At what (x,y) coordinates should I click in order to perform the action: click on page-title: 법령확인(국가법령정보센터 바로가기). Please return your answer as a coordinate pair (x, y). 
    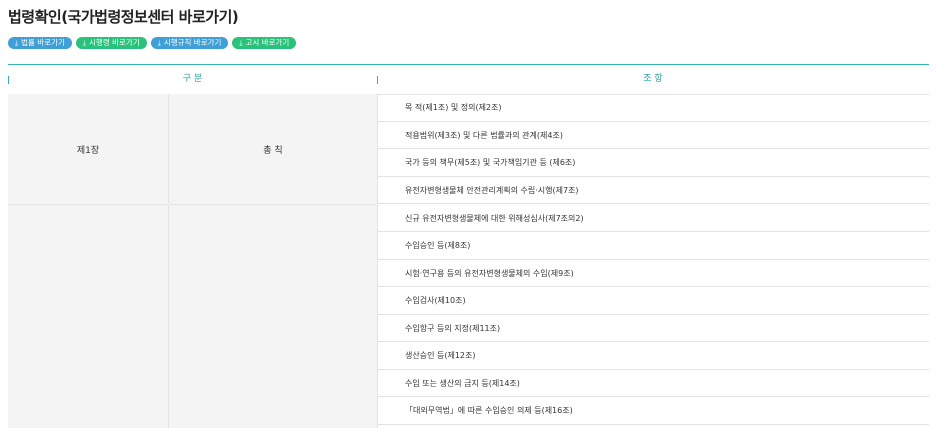
    Looking at the image, I should click on (123, 17).